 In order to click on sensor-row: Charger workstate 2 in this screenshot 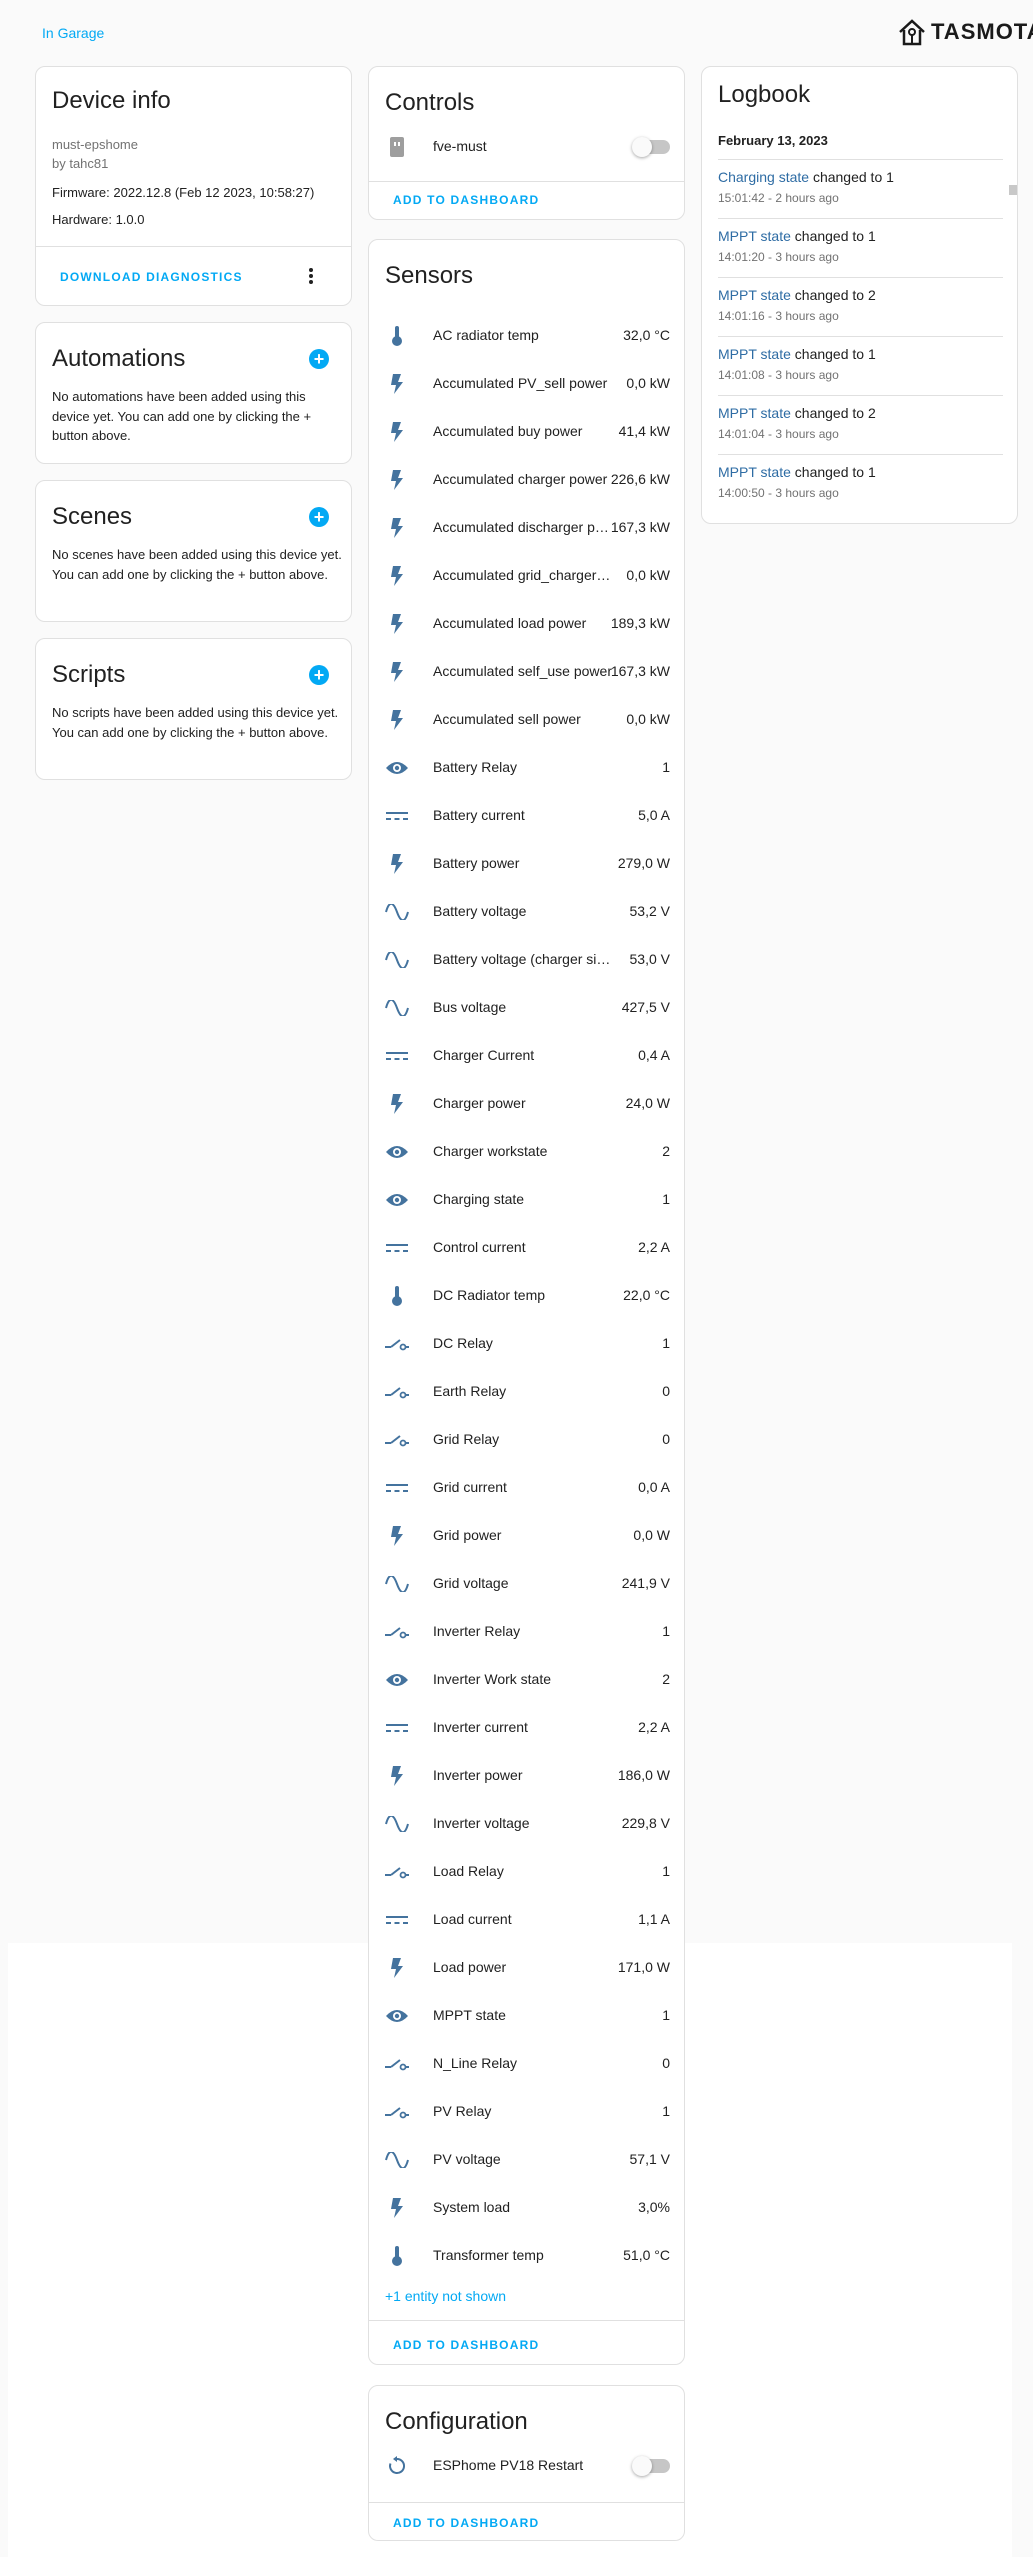, I will do `click(527, 1152)`.